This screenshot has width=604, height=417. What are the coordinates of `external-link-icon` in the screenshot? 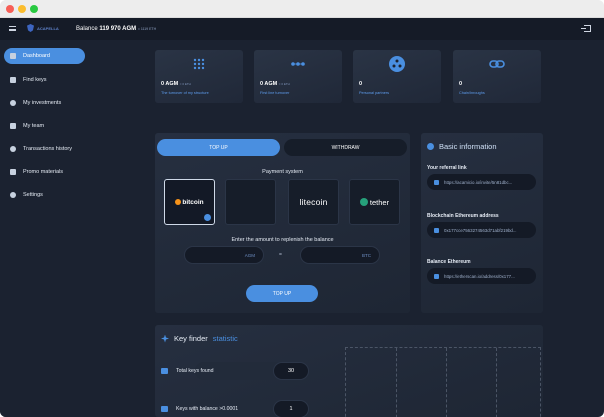 It's located at (436, 276).